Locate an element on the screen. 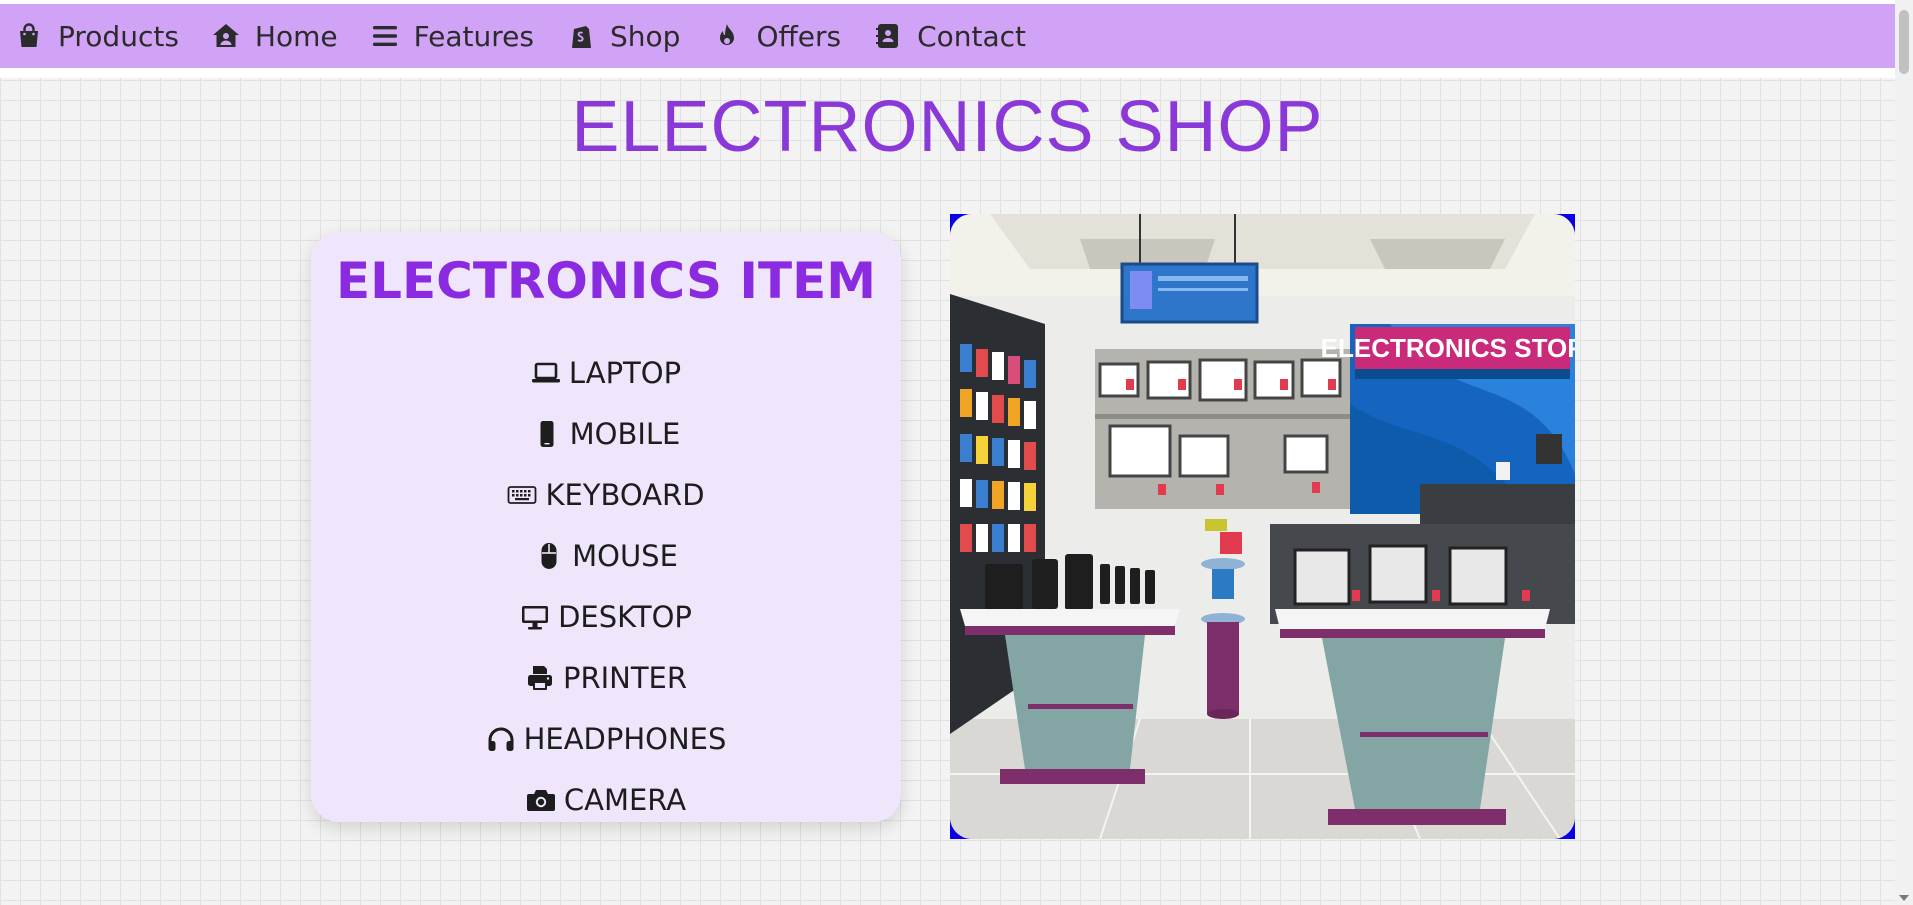  headphones-icon is located at coordinates (501, 739).